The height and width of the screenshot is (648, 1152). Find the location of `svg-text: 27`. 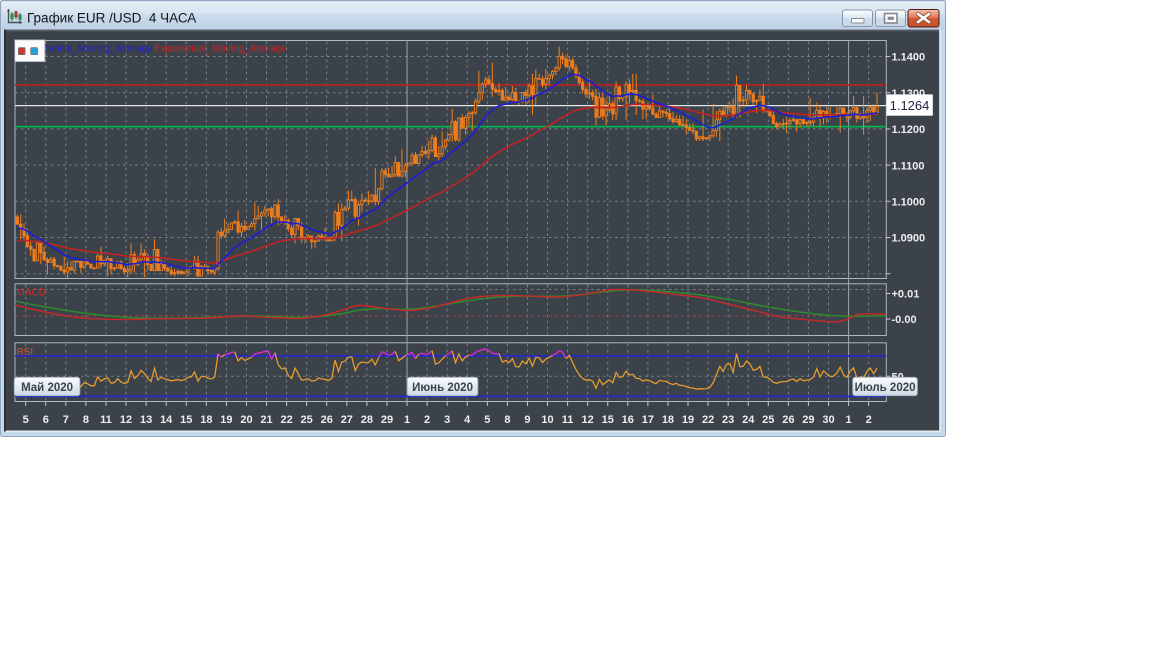

svg-text: 27 is located at coordinates (347, 420).